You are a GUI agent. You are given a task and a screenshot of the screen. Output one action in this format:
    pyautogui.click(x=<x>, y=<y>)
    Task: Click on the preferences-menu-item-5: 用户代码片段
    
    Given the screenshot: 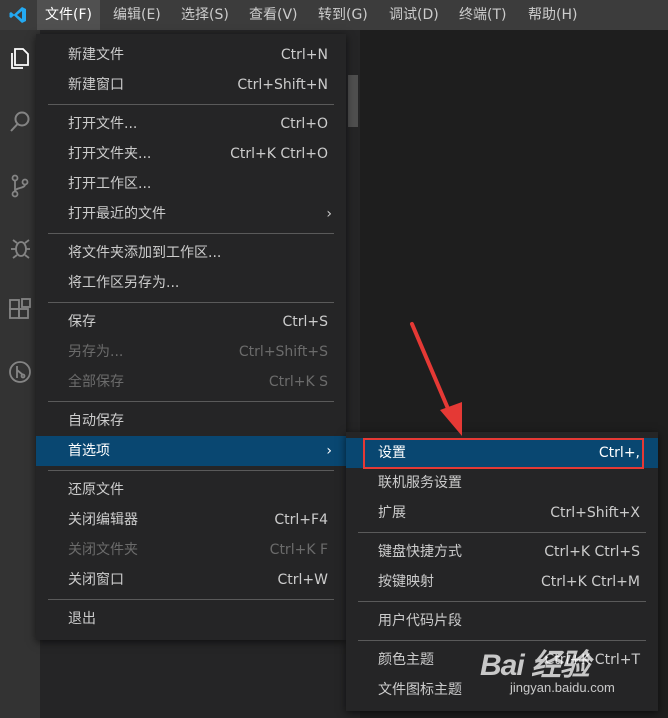 What is the action you would take?
    pyautogui.click(x=502, y=621)
    